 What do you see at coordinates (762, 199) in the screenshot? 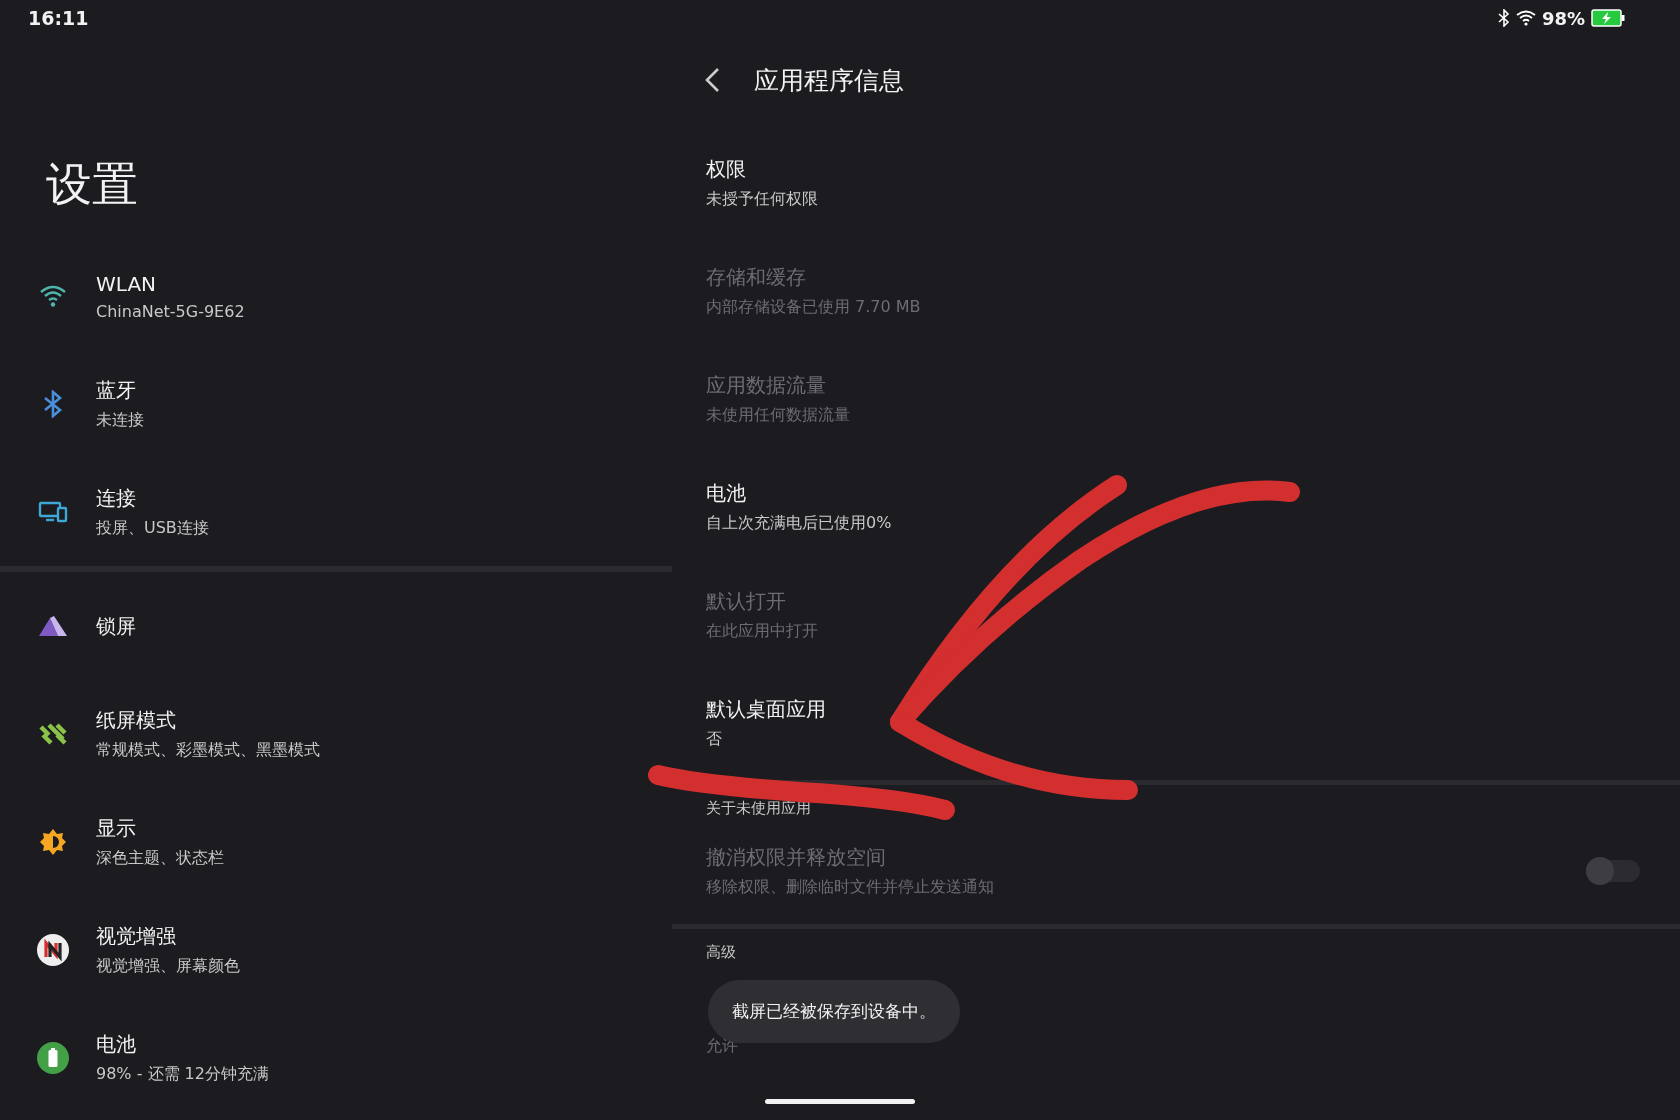
I see `item-subtitle: 未授予任何权限` at bounding box center [762, 199].